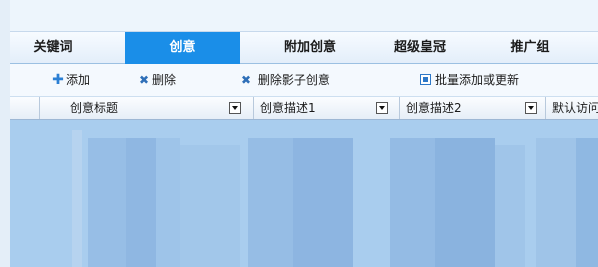 The height and width of the screenshot is (267, 598). I want to click on add-button: ✚ 添加, so click(71, 80).